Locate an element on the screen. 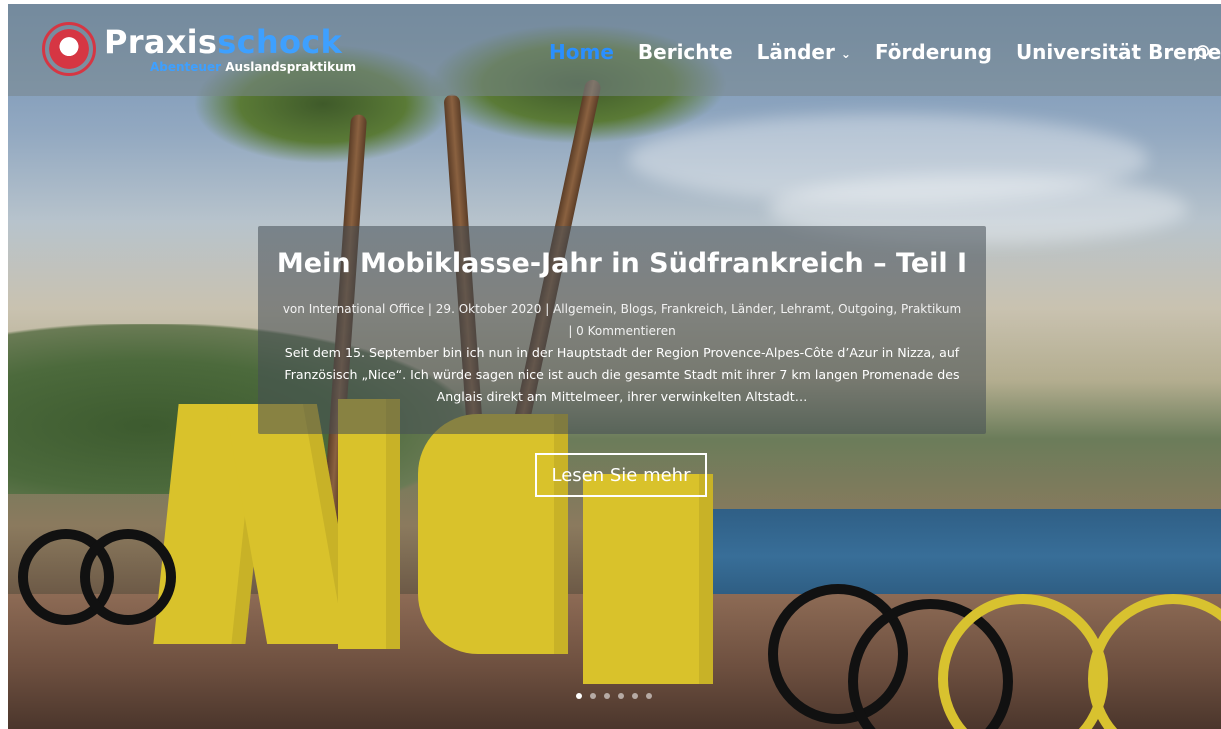 The width and height of the screenshot is (1221, 729). chevron-down-icon: ⌄ is located at coordinates (845, 53).